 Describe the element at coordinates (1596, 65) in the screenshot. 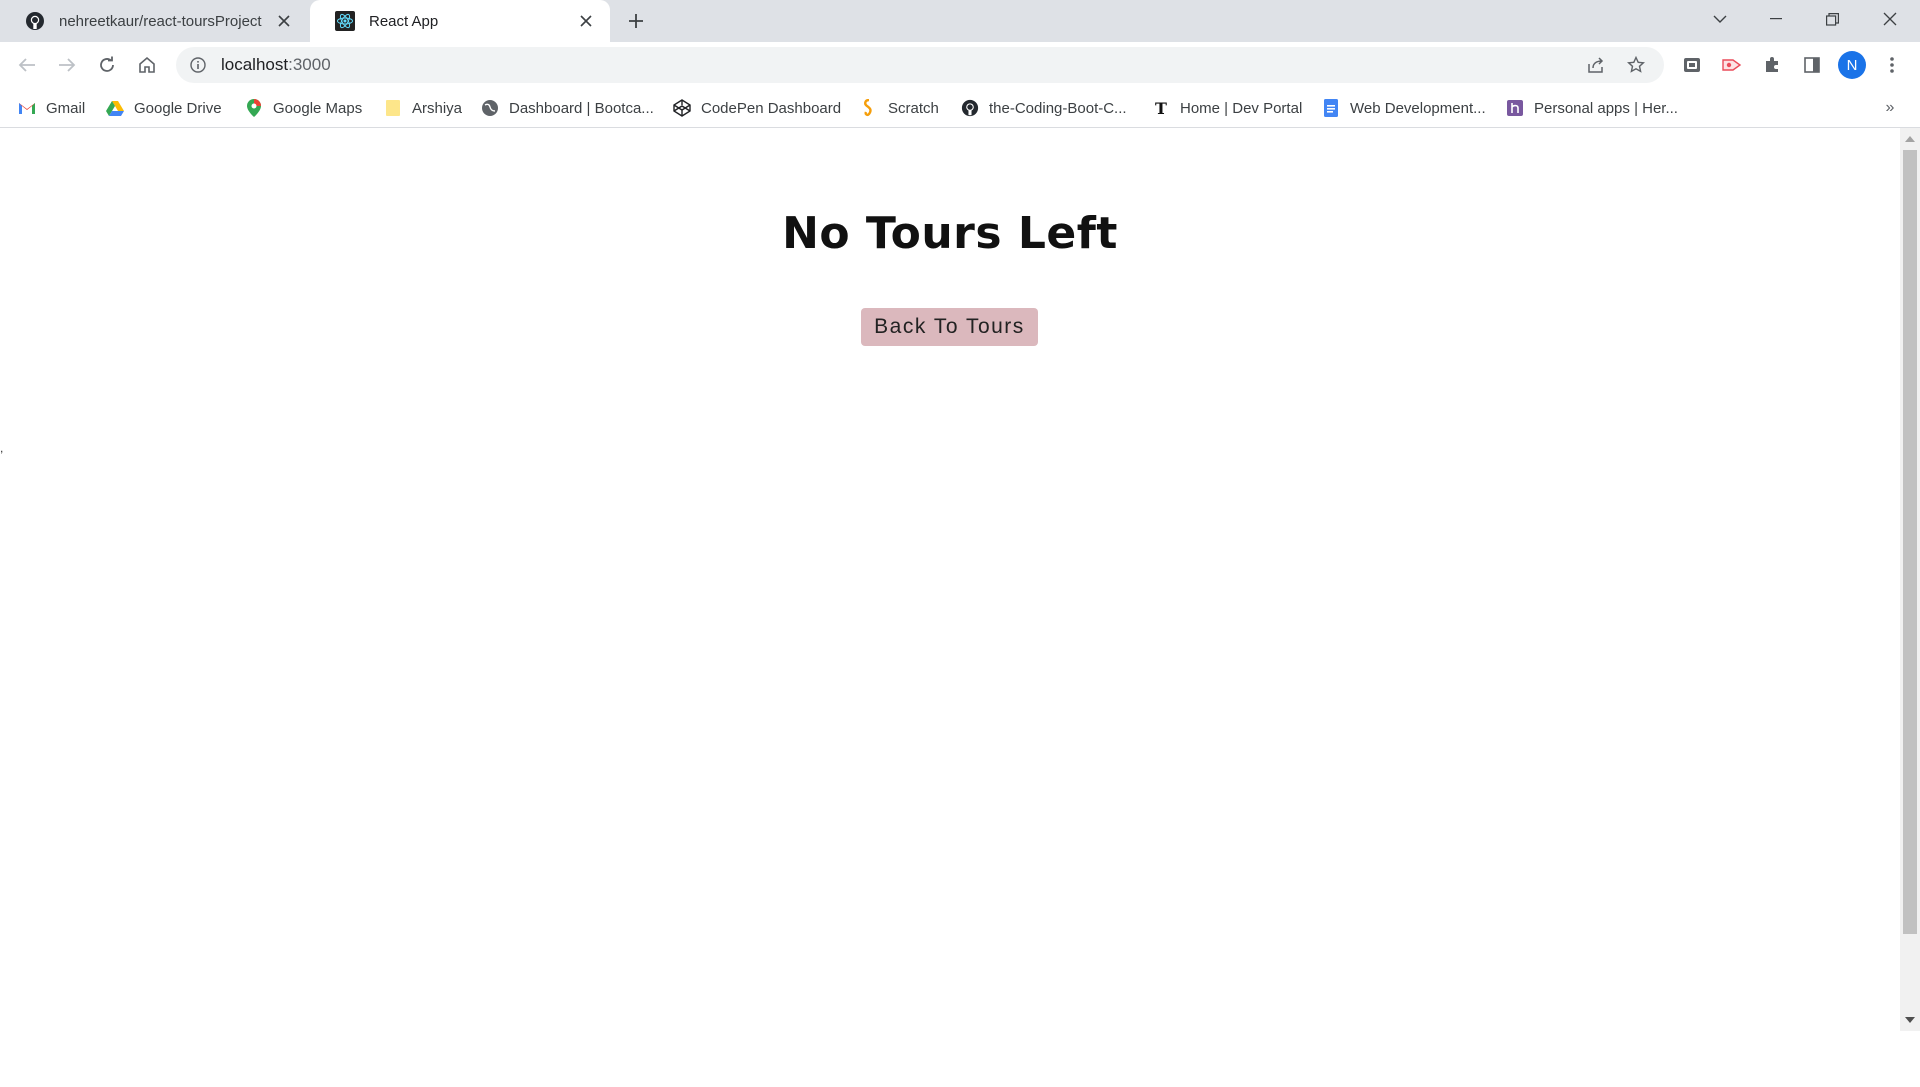

I see `share-icon` at that location.